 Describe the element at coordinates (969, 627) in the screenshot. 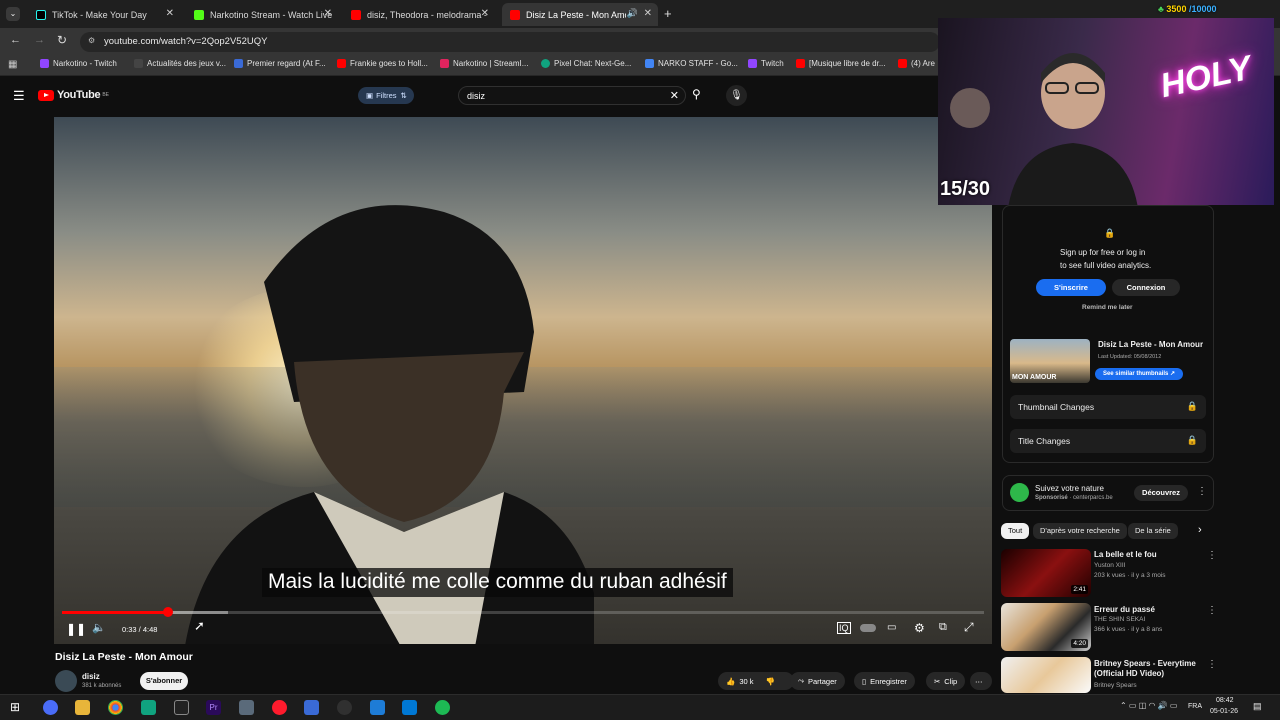

I see `fullscreen-icon: ⤢` at that location.